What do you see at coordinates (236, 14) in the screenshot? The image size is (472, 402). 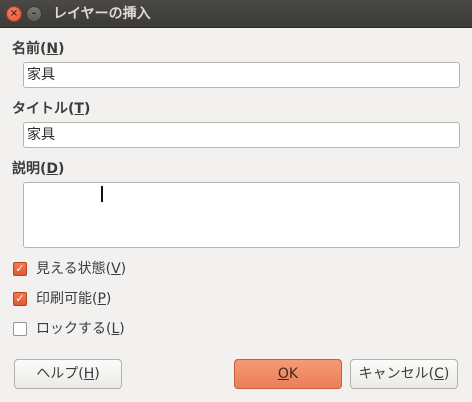 I see `title-bar: × – レイヤーの挿入` at bounding box center [236, 14].